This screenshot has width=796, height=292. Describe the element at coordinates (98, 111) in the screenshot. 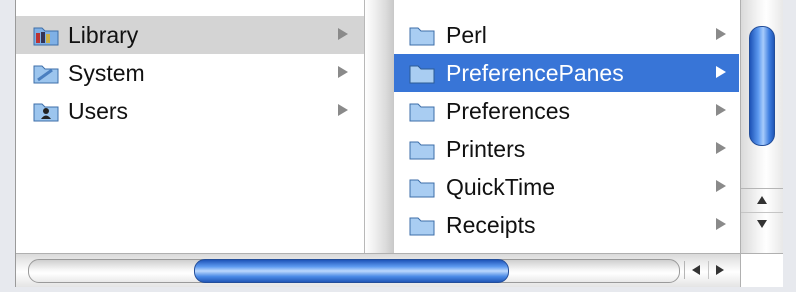

I see `list-item-label: Users` at that location.